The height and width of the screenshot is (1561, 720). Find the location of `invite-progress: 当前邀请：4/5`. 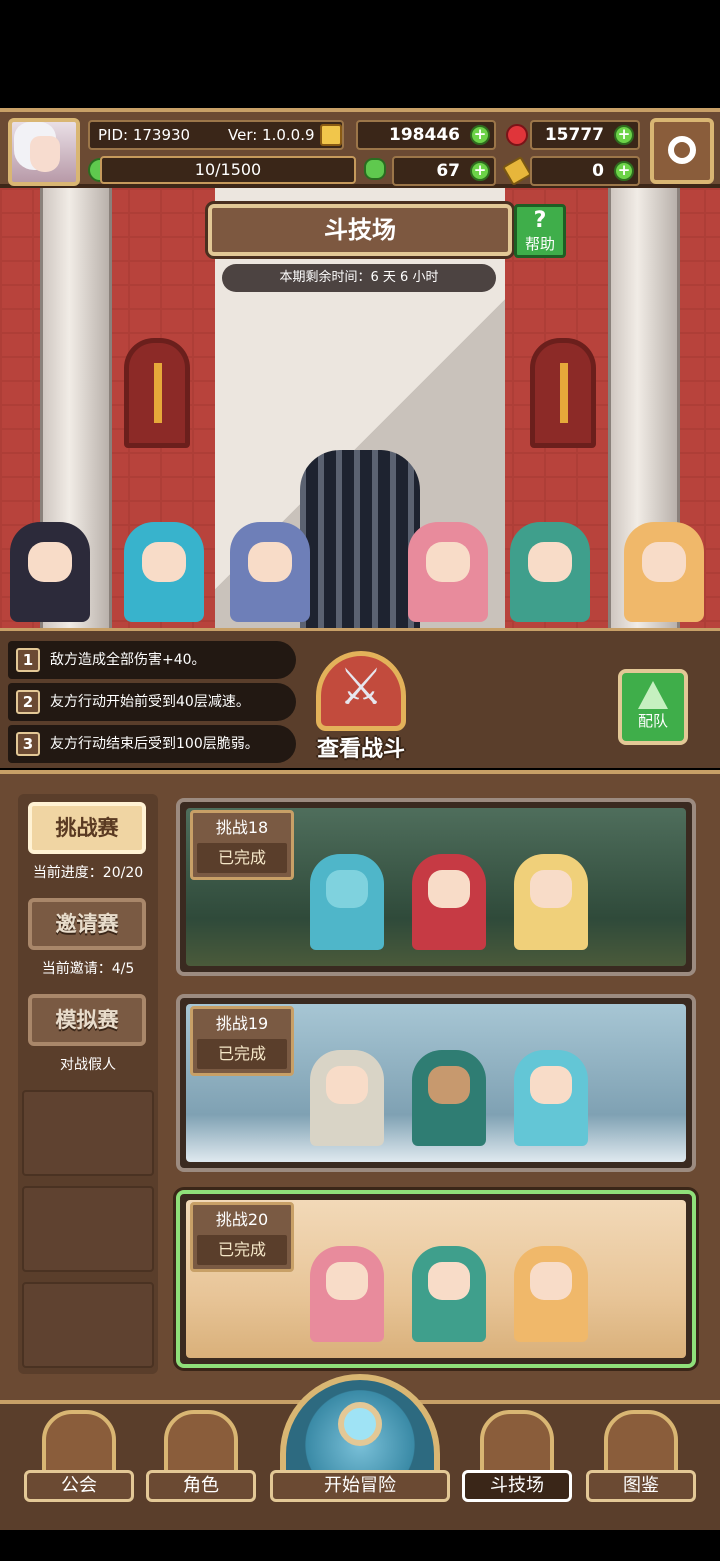

invite-progress: 当前邀请：4/5 is located at coordinates (88, 969).